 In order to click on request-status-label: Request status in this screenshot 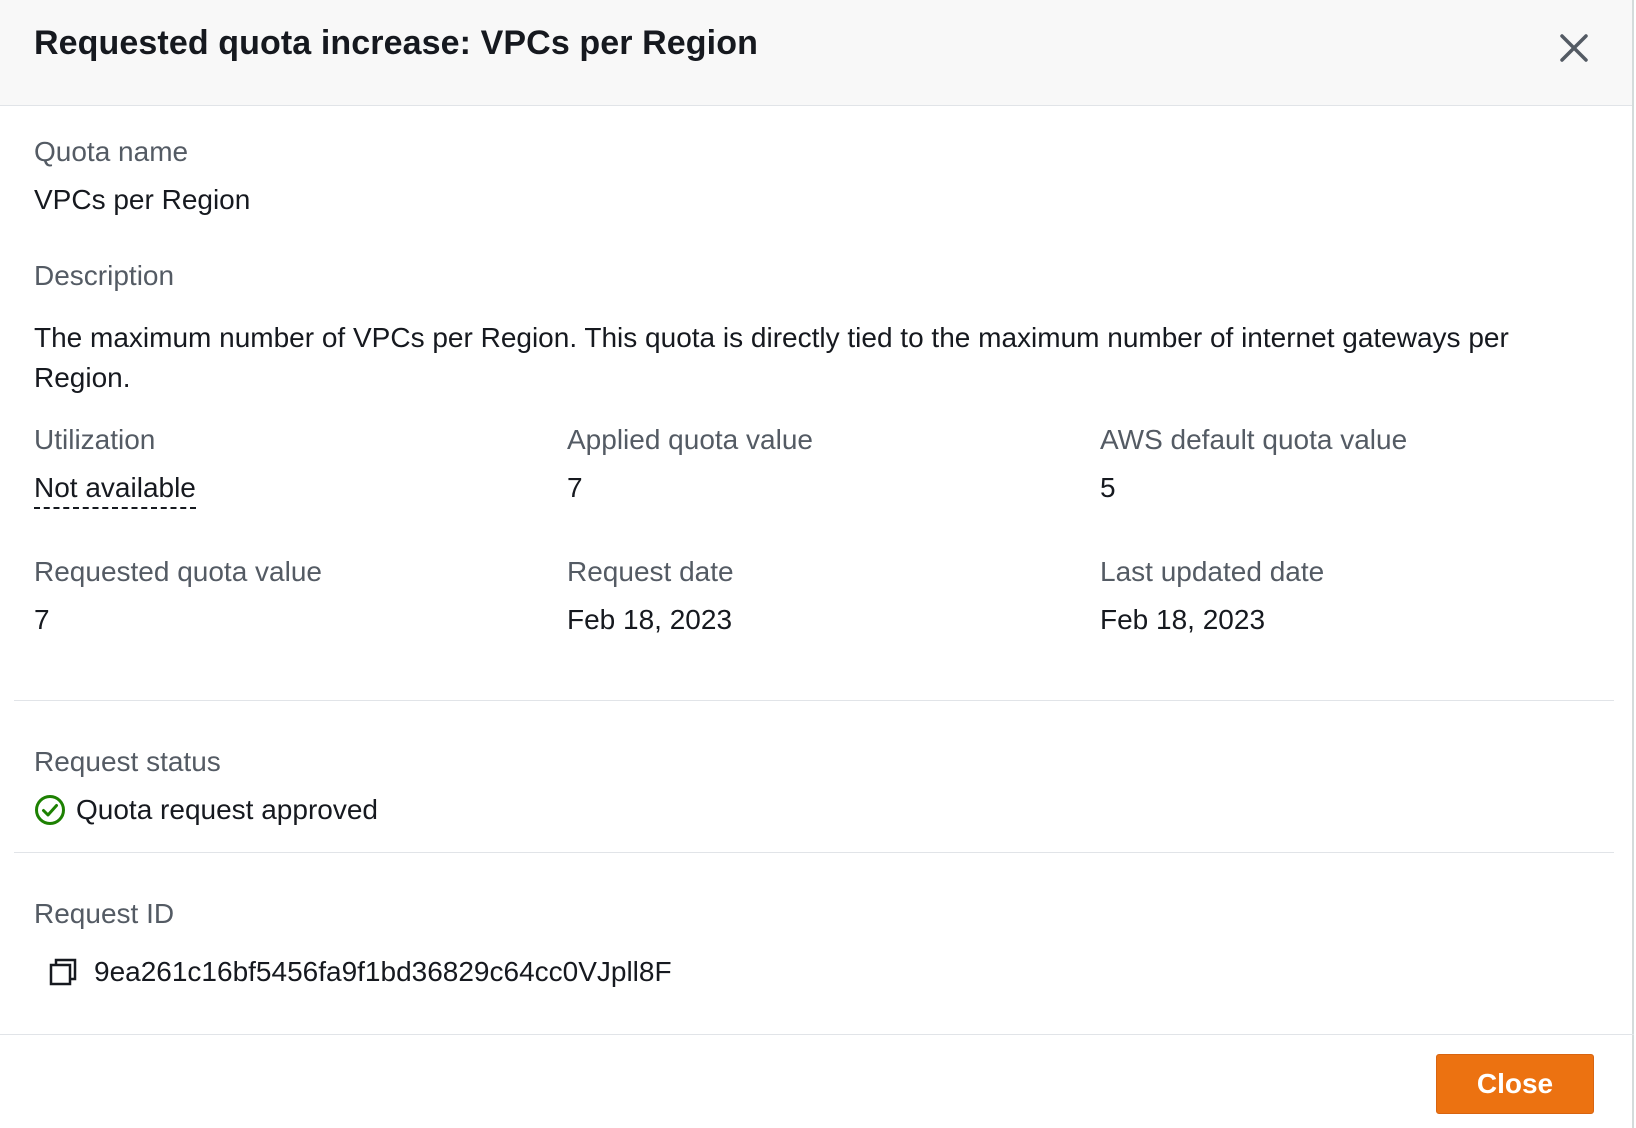, I will do `click(127, 761)`.